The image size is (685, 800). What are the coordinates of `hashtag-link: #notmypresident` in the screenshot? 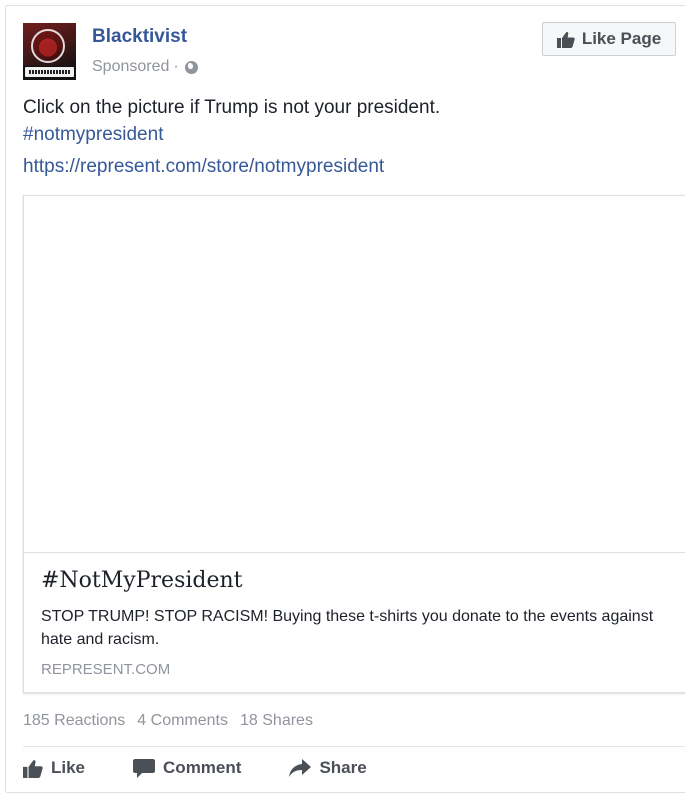 It's located at (343, 134).